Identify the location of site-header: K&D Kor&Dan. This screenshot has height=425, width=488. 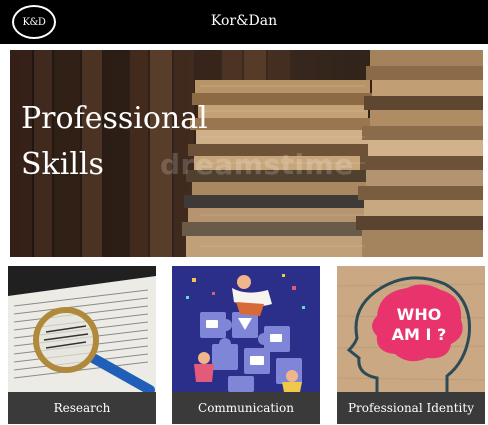
(244, 22).